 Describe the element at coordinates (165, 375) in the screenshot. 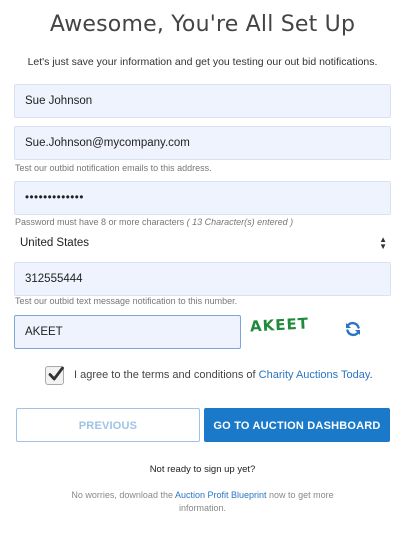

I see `terms-label-prefix: I agree to the terms and conditions of` at that location.